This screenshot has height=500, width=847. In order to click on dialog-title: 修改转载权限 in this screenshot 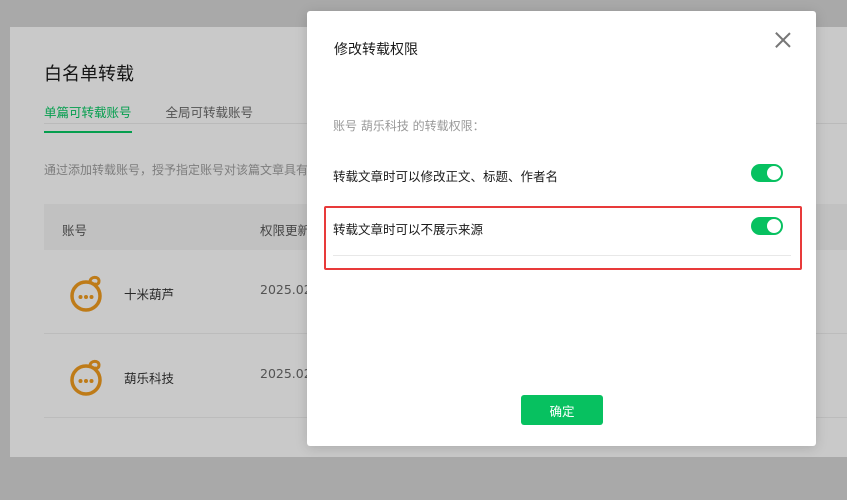, I will do `click(376, 50)`.